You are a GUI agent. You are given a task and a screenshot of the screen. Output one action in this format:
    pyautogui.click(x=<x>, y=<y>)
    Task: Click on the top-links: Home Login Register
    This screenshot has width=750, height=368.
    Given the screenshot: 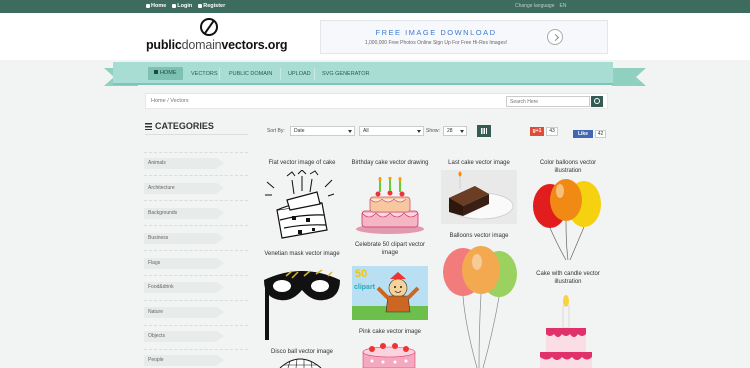 What is the action you would take?
    pyautogui.click(x=185, y=6)
    